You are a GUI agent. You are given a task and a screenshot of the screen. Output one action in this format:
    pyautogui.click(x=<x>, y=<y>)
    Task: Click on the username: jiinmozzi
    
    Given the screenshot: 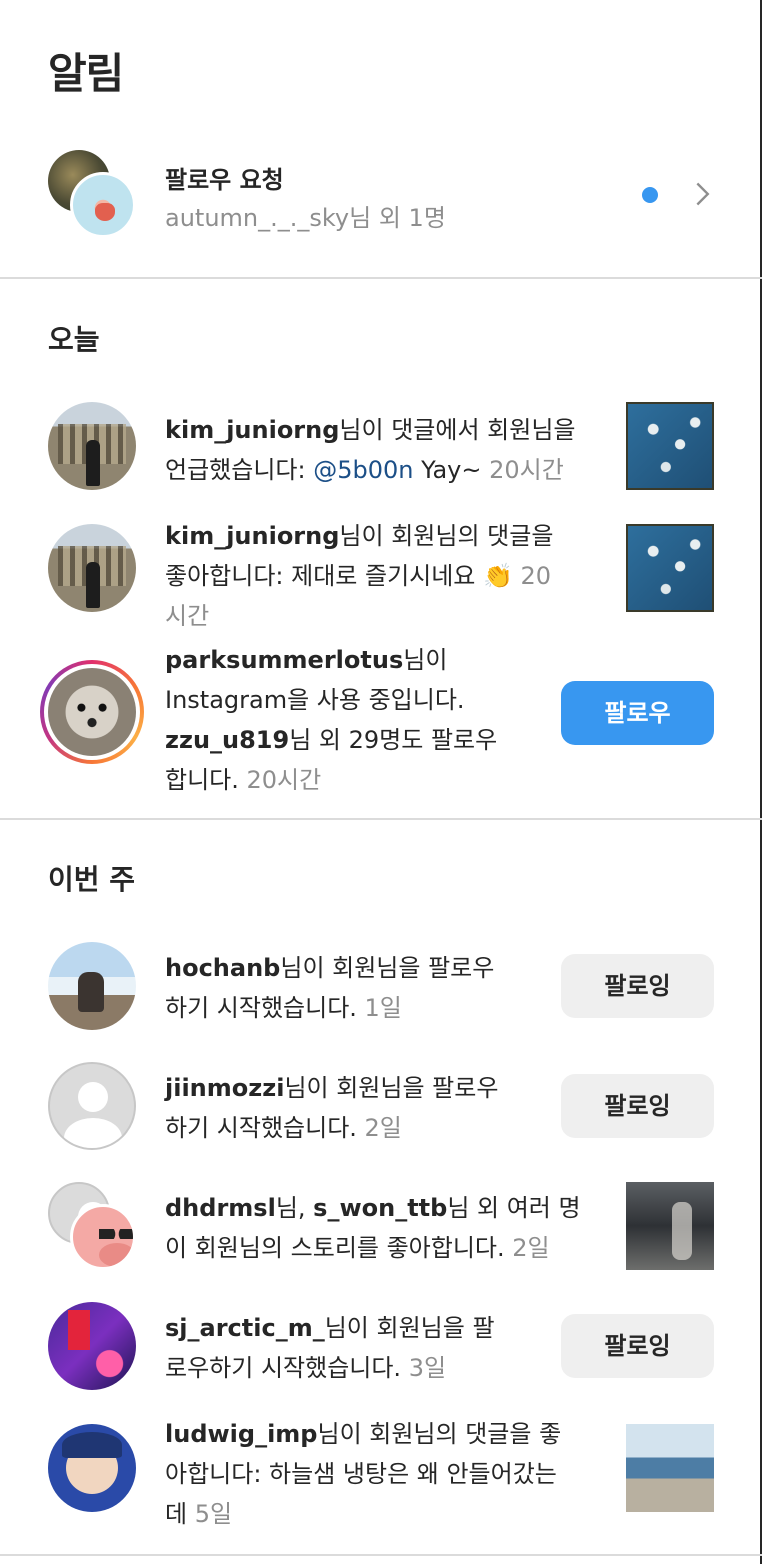 What is the action you would take?
    pyautogui.click(x=224, y=1088)
    